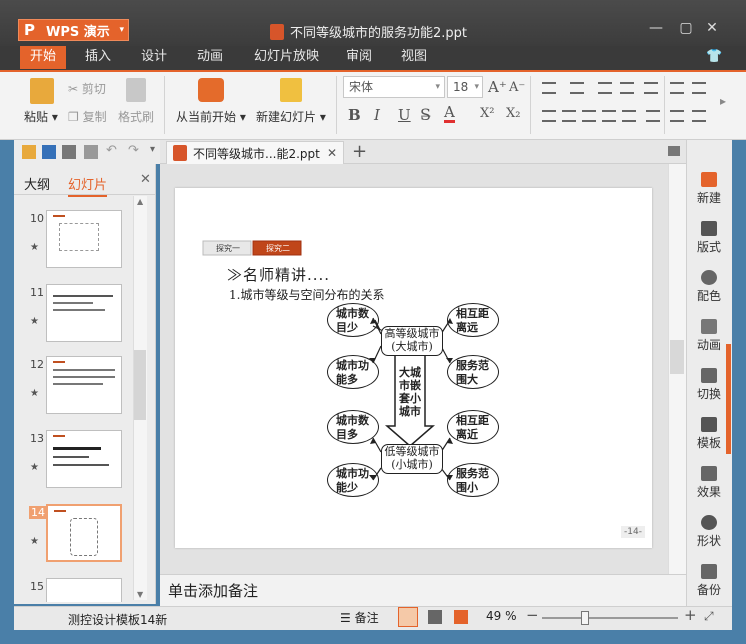 The height and width of the screenshot is (644, 746). Describe the element at coordinates (686, 28) in the screenshot. I see `maximize-button: ▢` at that location.